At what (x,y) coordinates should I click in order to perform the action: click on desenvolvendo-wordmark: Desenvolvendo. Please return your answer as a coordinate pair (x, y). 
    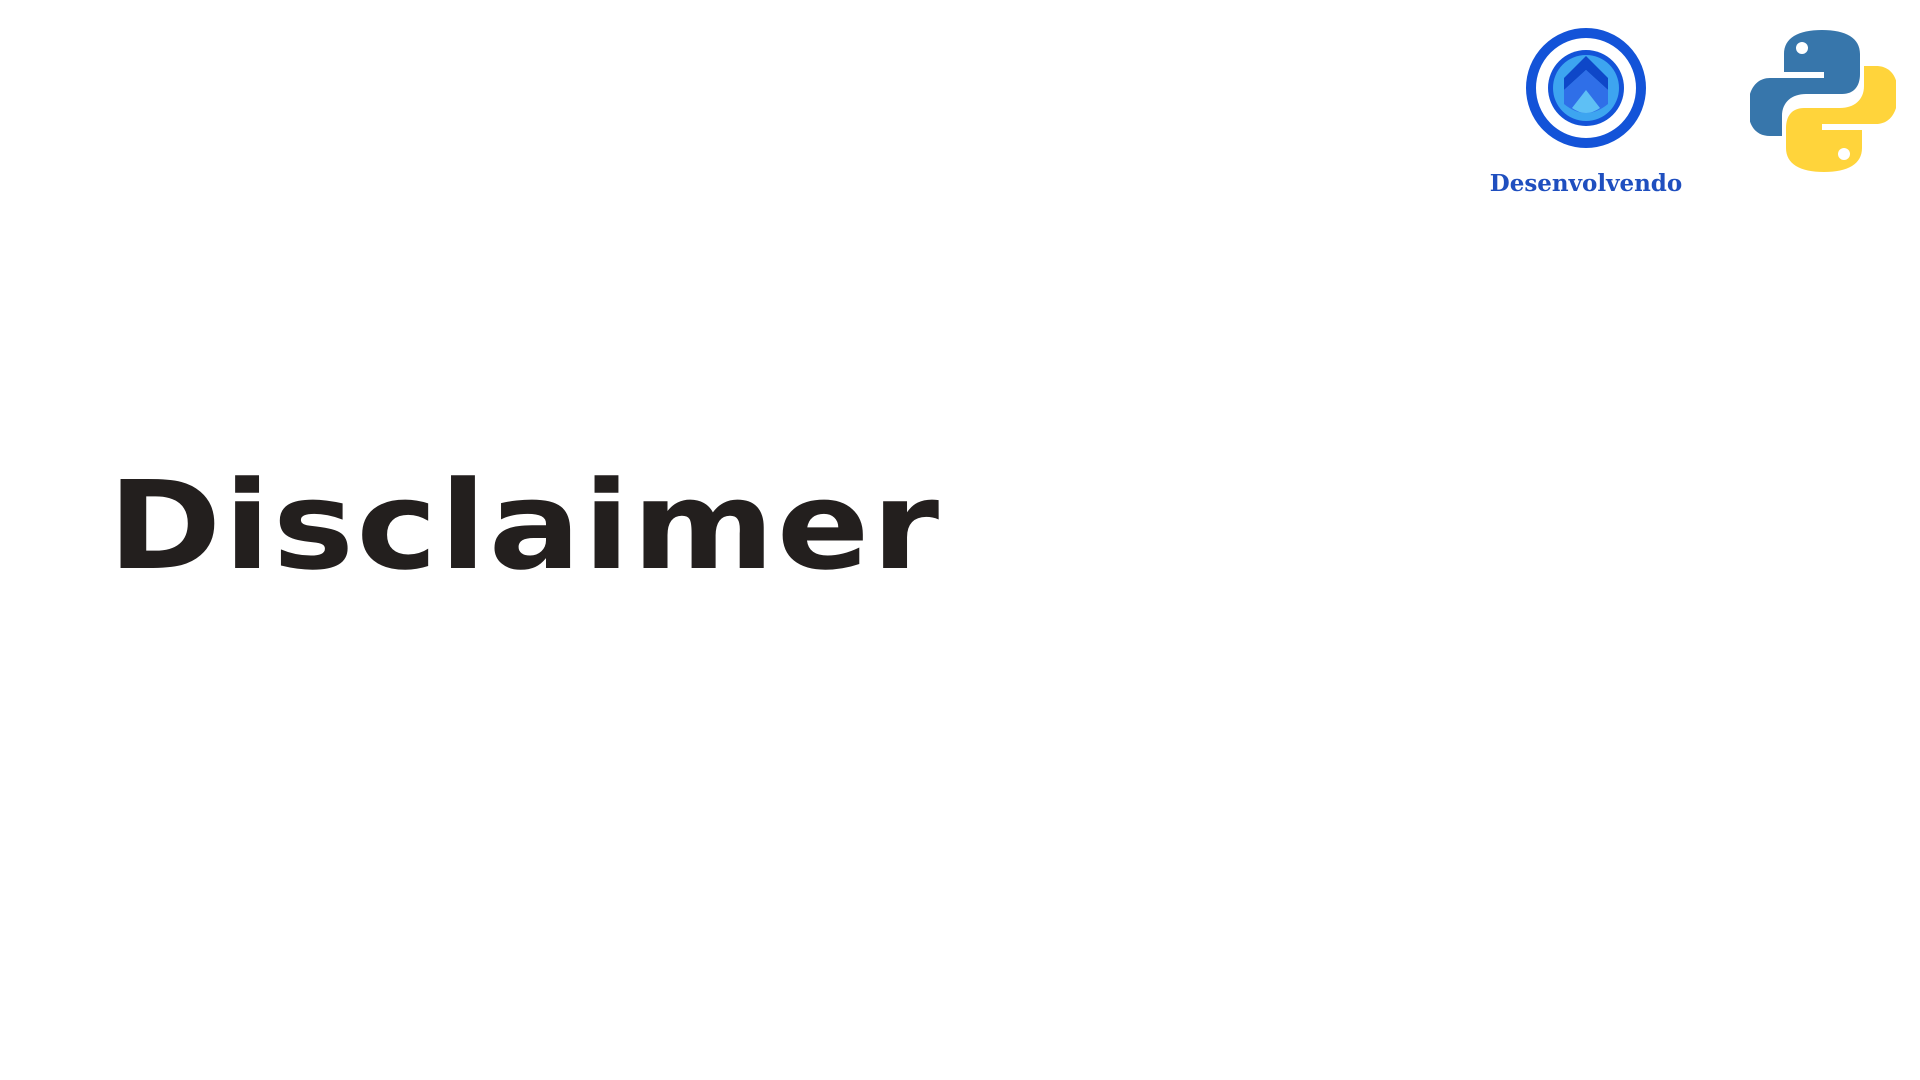
    Looking at the image, I should click on (1586, 183).